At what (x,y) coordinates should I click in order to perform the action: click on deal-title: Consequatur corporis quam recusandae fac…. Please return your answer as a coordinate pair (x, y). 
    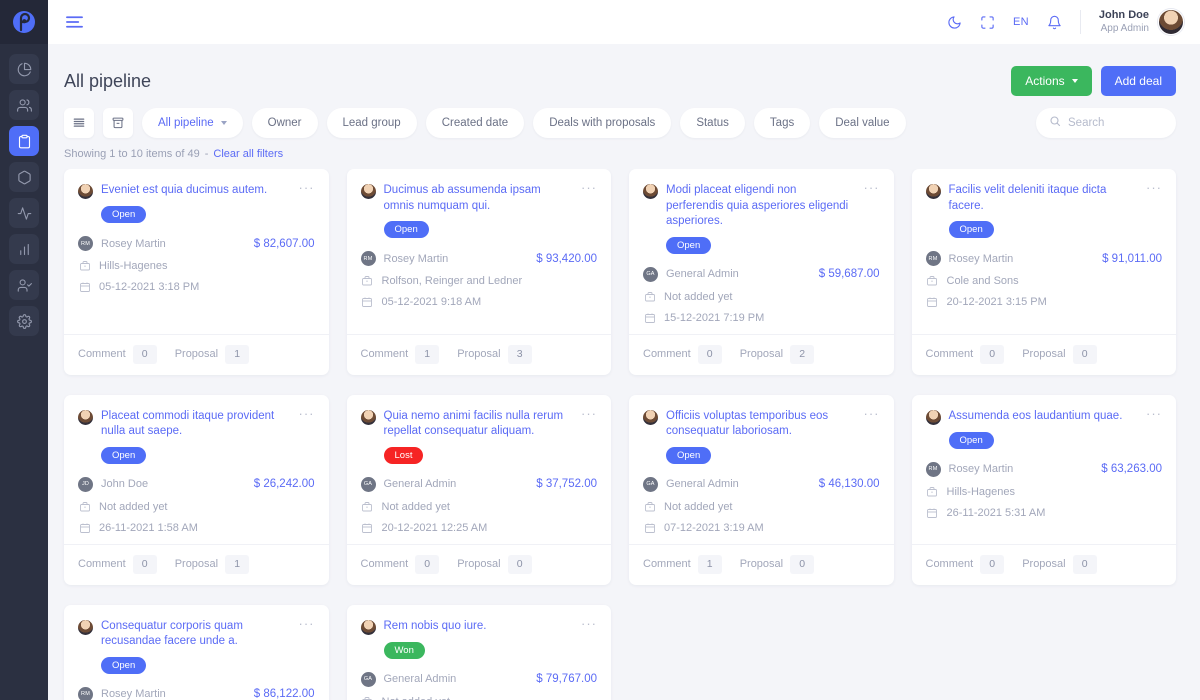
    Looking at the image, I should click on (196, 634).